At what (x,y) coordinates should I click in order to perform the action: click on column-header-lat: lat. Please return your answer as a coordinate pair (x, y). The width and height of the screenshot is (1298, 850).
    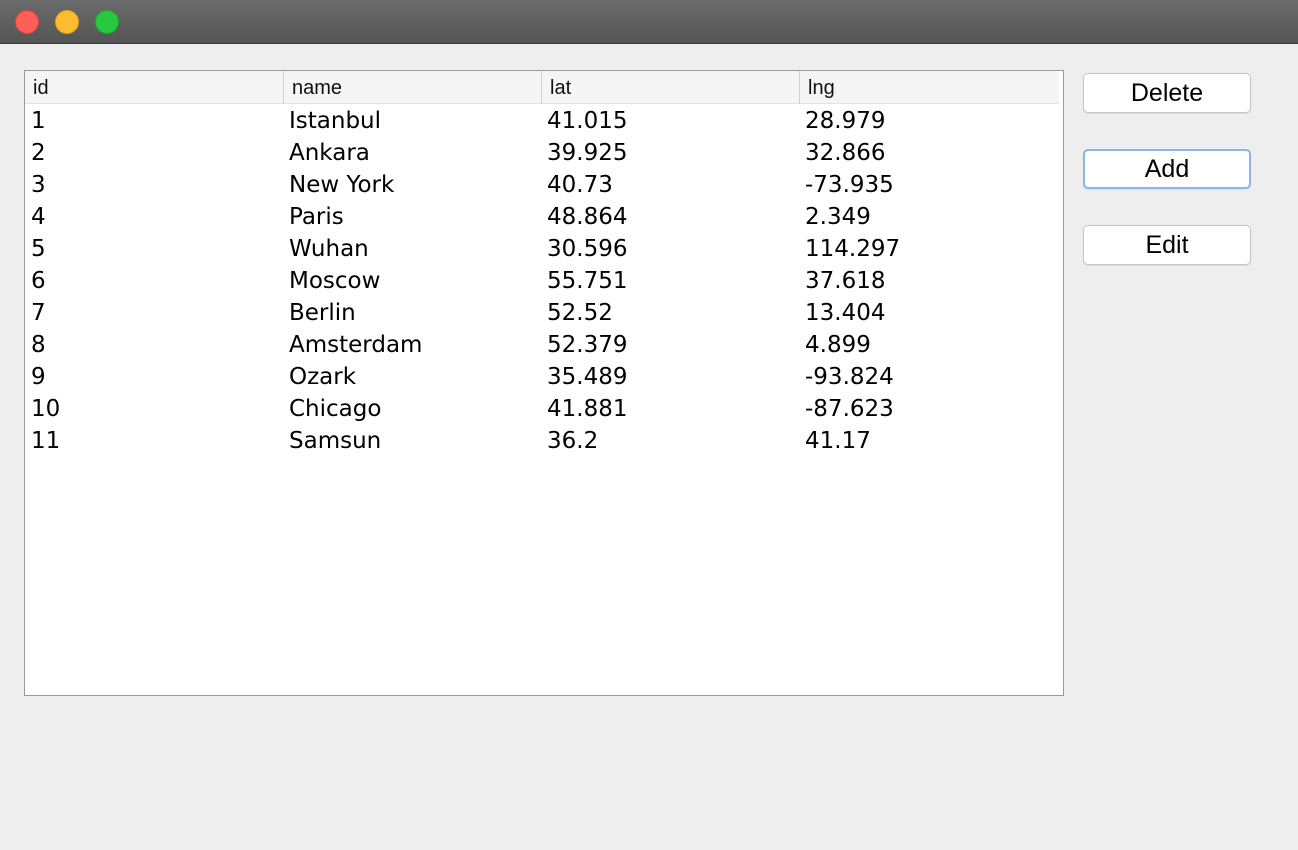
    Looking at the image, I should click on (670, 87).